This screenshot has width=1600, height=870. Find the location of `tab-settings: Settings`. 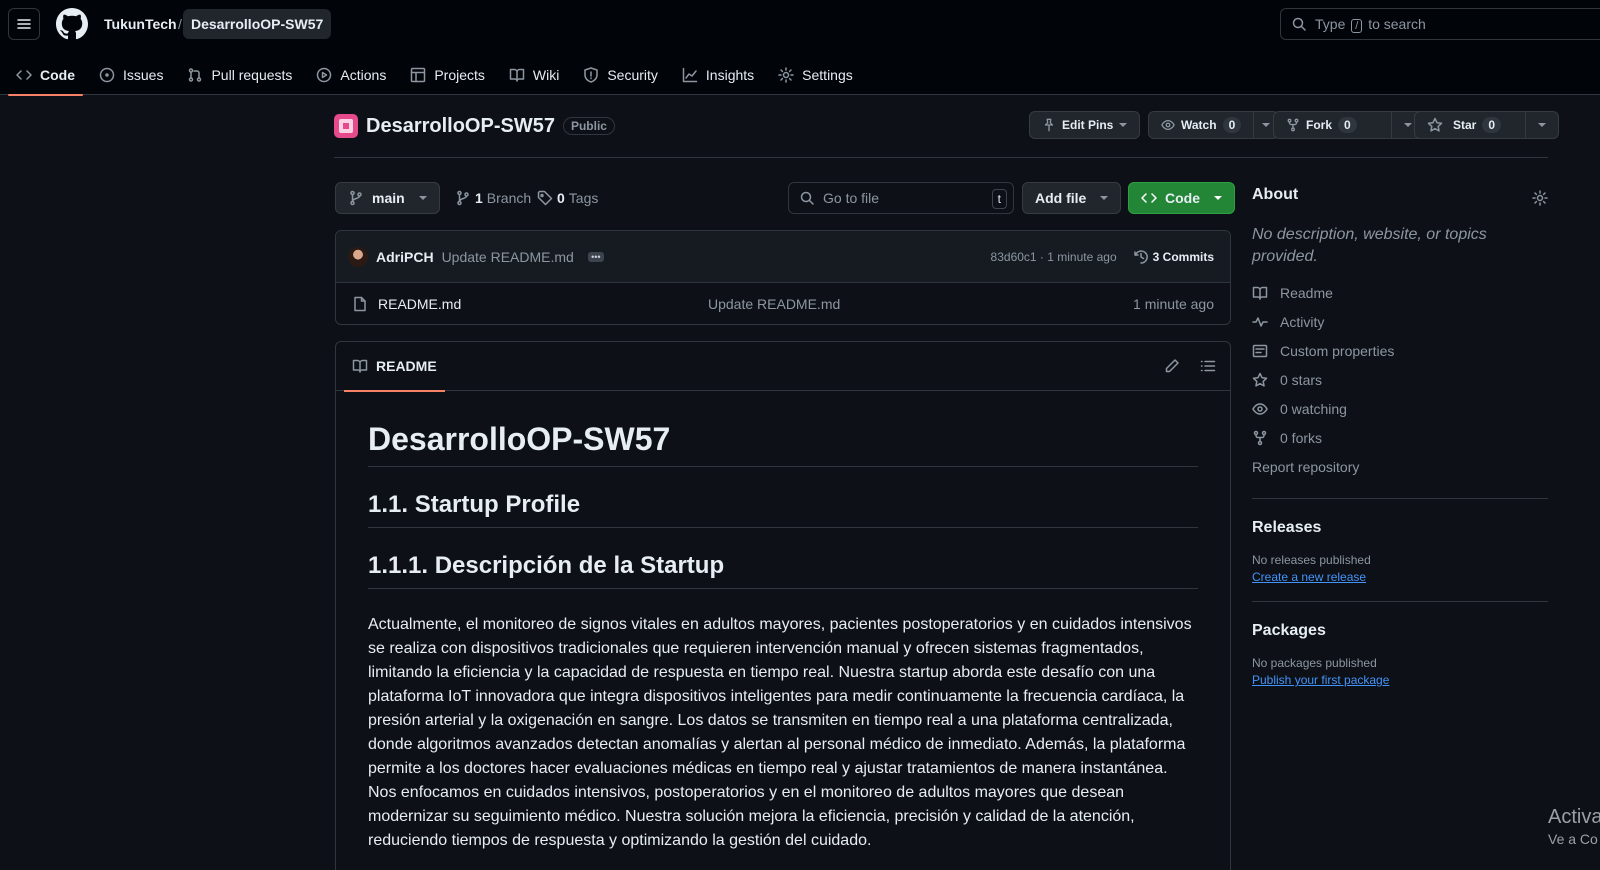

tab-settings: Settings is located at coordinates (815, 75).